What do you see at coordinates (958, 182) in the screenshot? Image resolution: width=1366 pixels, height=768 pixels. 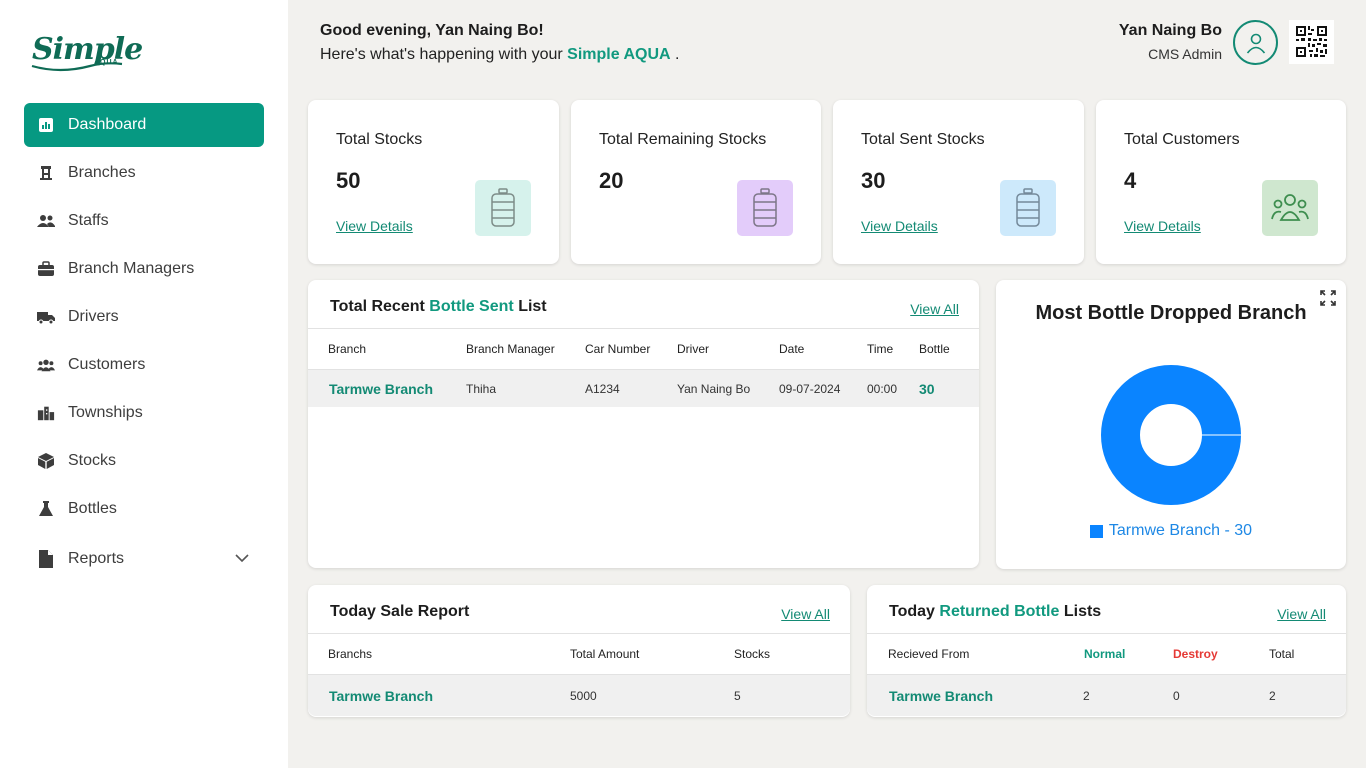 I see `stat-card-total-sent-stocks: Total Sent Stocks 30 View Details` at bounding box center [958, 182].